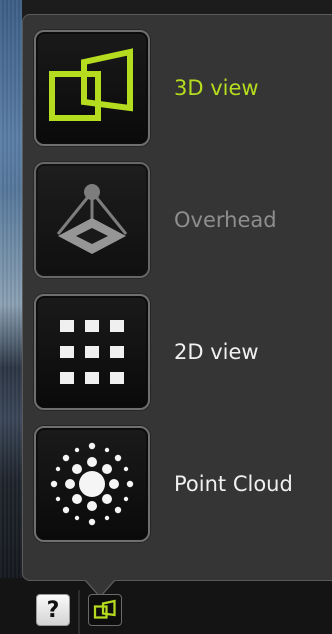 Image resolution: width=332 pixels, height=634 pixels. What do you see at coordinates (216, 88) in the screenshot?
I see `menu-item-label: 3D view` at bounding box center [216, 88].